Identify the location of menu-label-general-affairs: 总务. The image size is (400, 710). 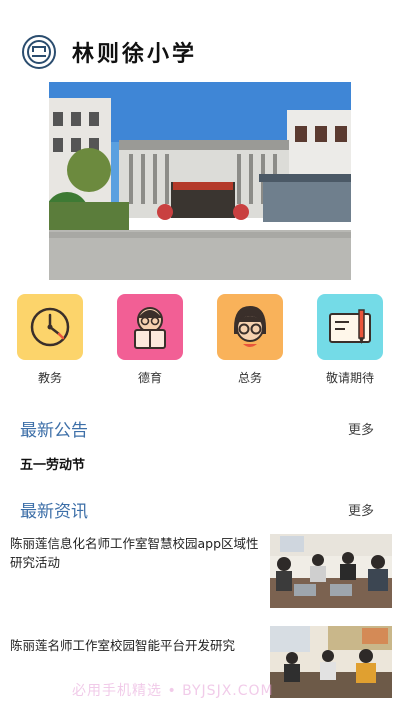
(249, 378).